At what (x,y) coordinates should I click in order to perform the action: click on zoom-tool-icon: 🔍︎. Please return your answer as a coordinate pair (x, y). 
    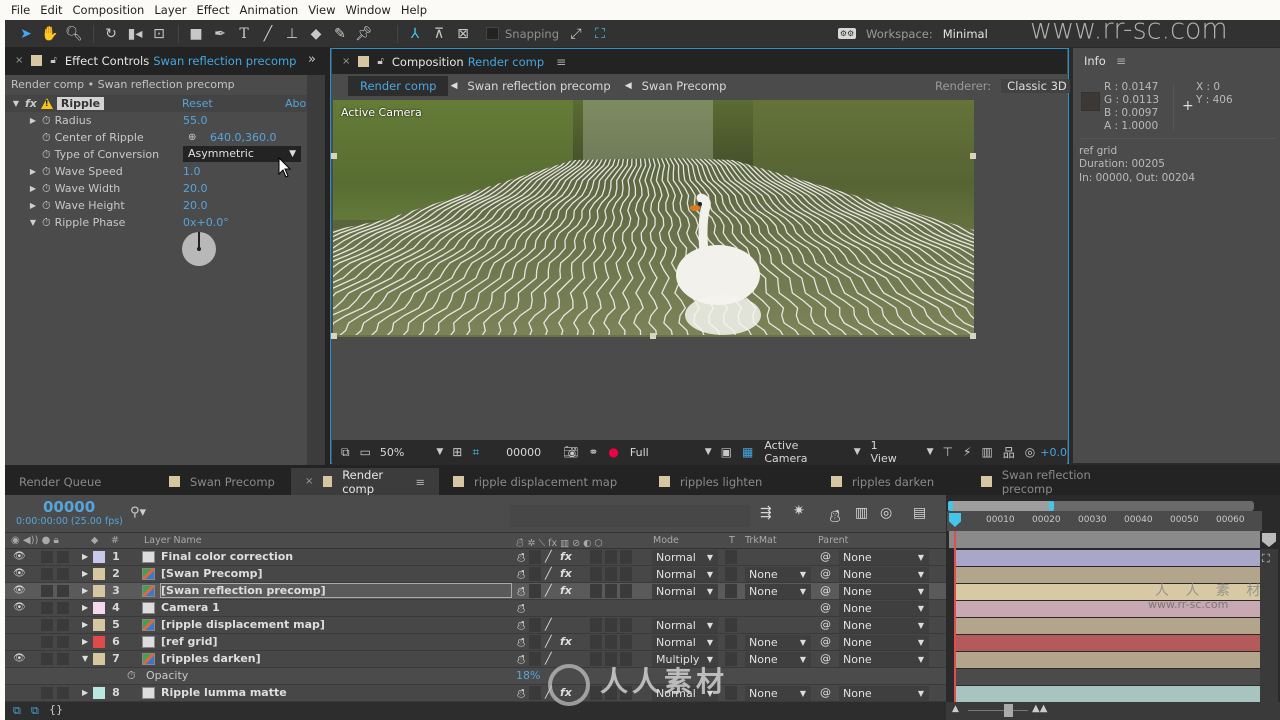
    Looking at the image, I should click on (74, 34).